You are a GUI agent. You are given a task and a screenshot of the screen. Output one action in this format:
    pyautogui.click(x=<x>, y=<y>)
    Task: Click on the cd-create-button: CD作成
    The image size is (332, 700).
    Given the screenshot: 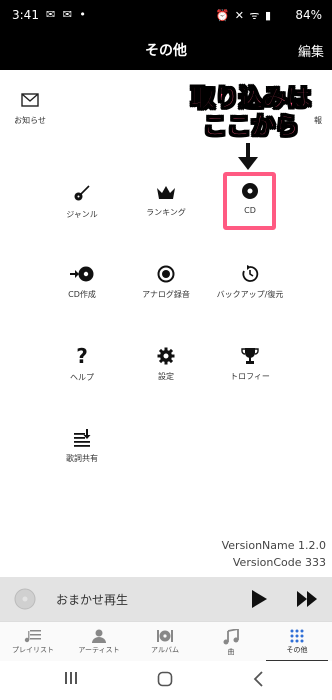 What is the action you would take?
    pyautogui.click(x=82, y=282)
    